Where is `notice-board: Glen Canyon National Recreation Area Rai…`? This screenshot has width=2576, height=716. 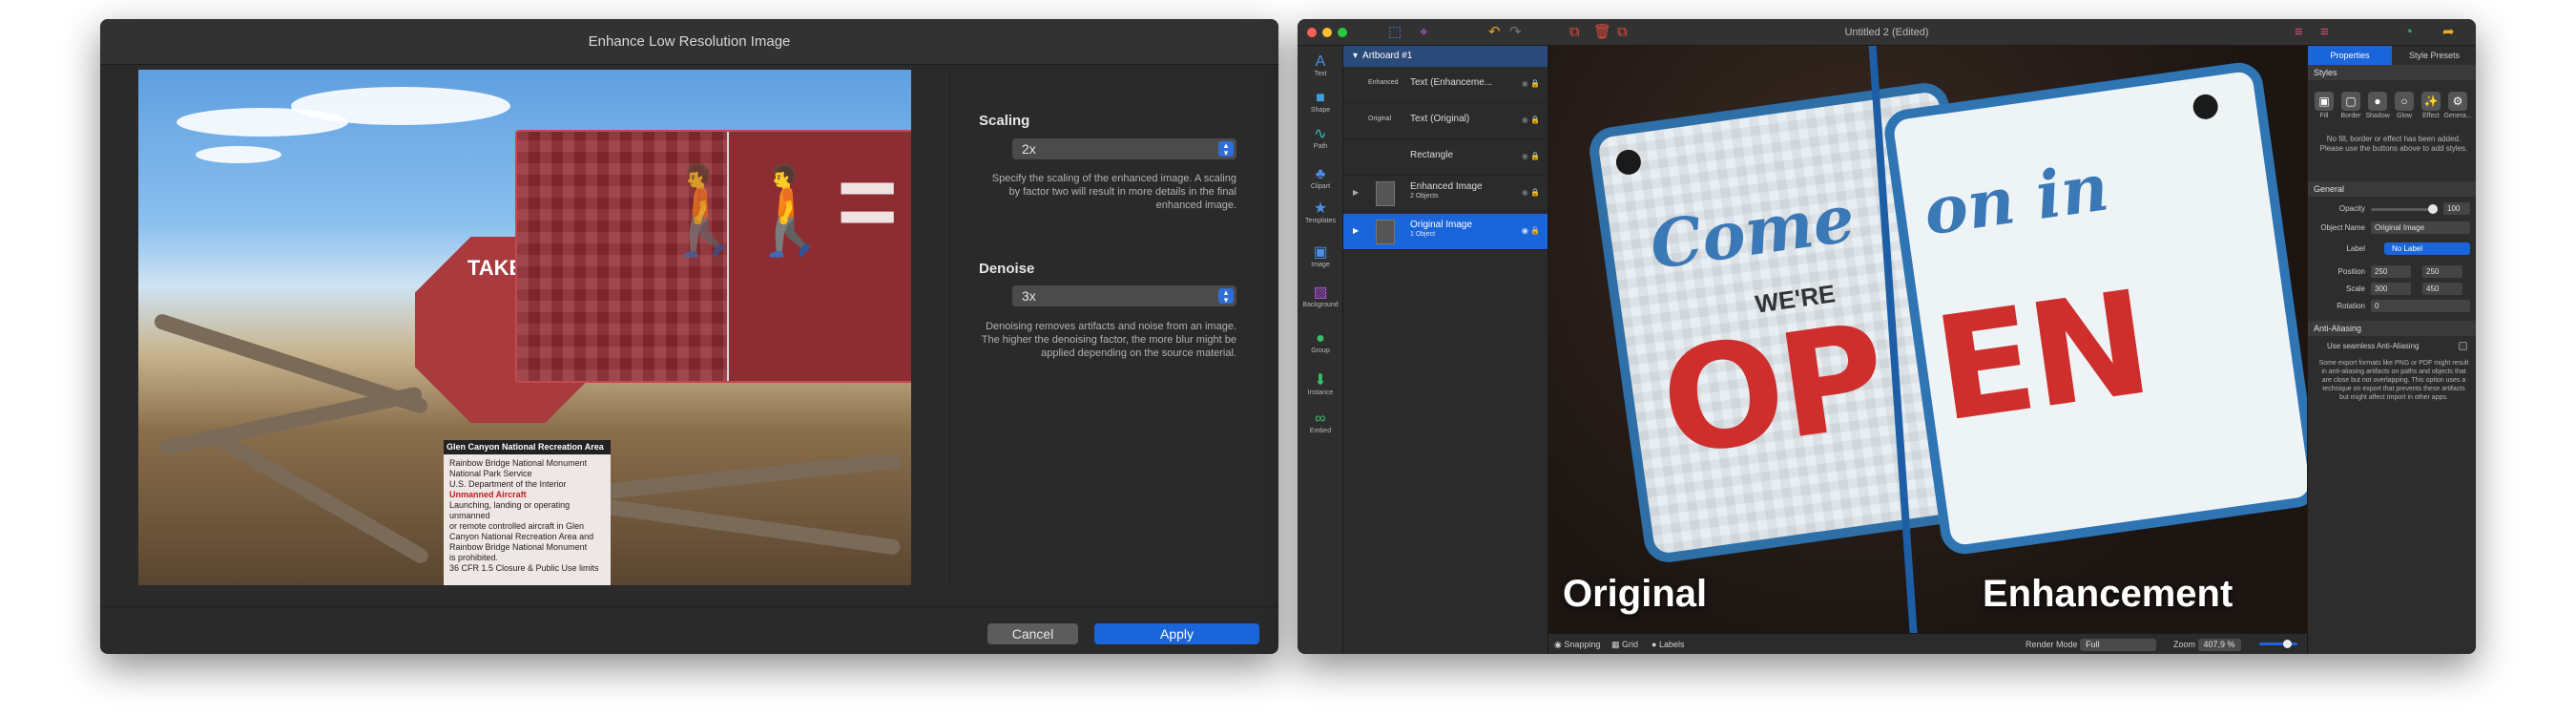
notice-board: Glen Canyon National Recreation Area Rai… is located at coordinates (527, 512).